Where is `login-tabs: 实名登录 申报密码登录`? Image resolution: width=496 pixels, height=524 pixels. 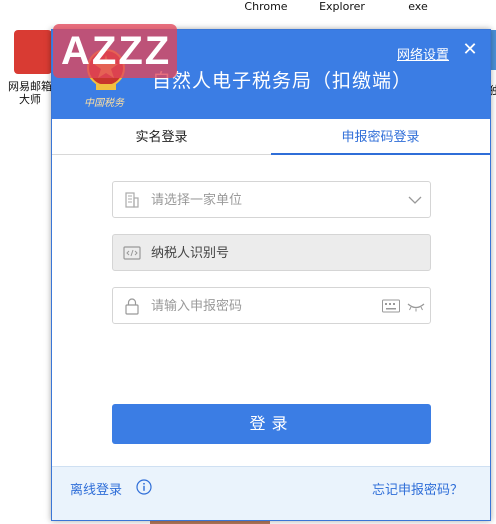 login-tabs: 实名登录 申报密码登录 is located at coordinates (271, 137).